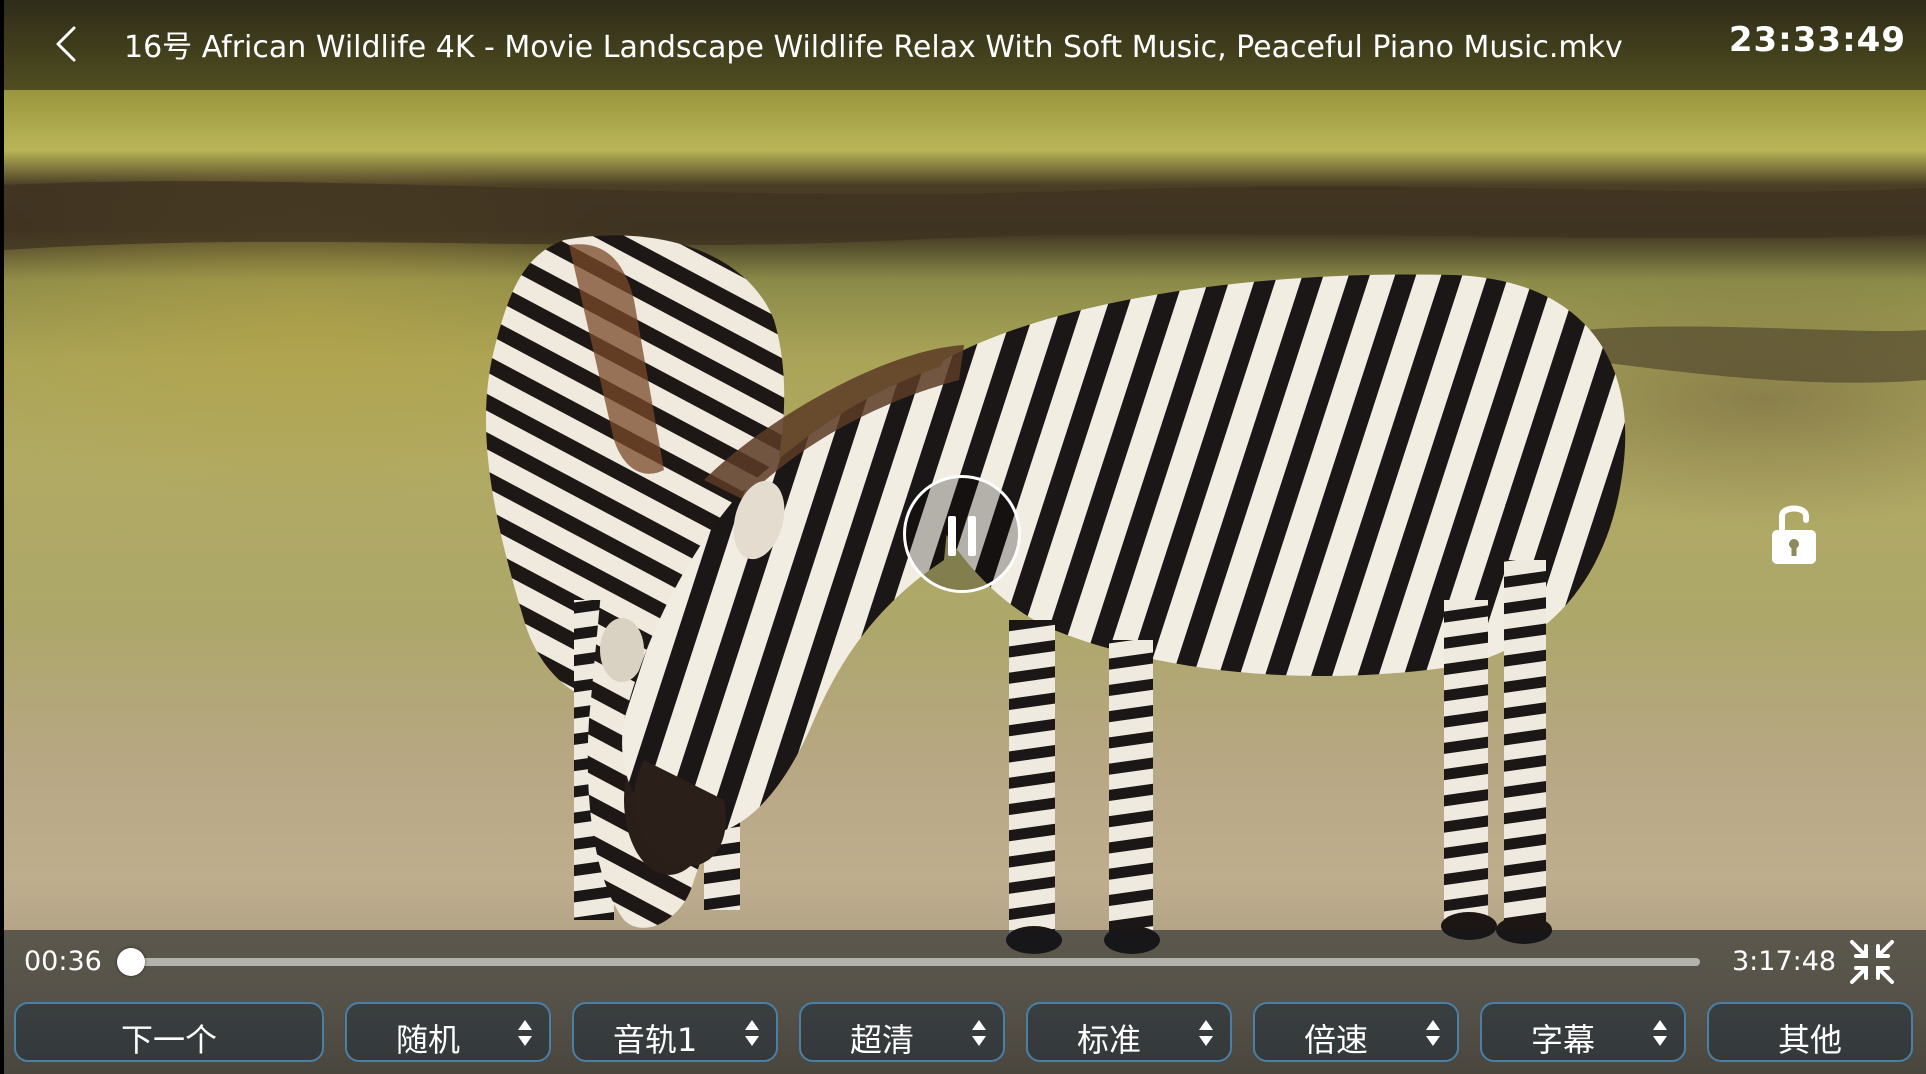 Image resolution: width=1926 pixels, height=1074 pixels. What do you see at coordinates (1108, 1040) in the screenshot?
I see `aspect-ratio-label: 标准` at bounding box center [1108, 1040].